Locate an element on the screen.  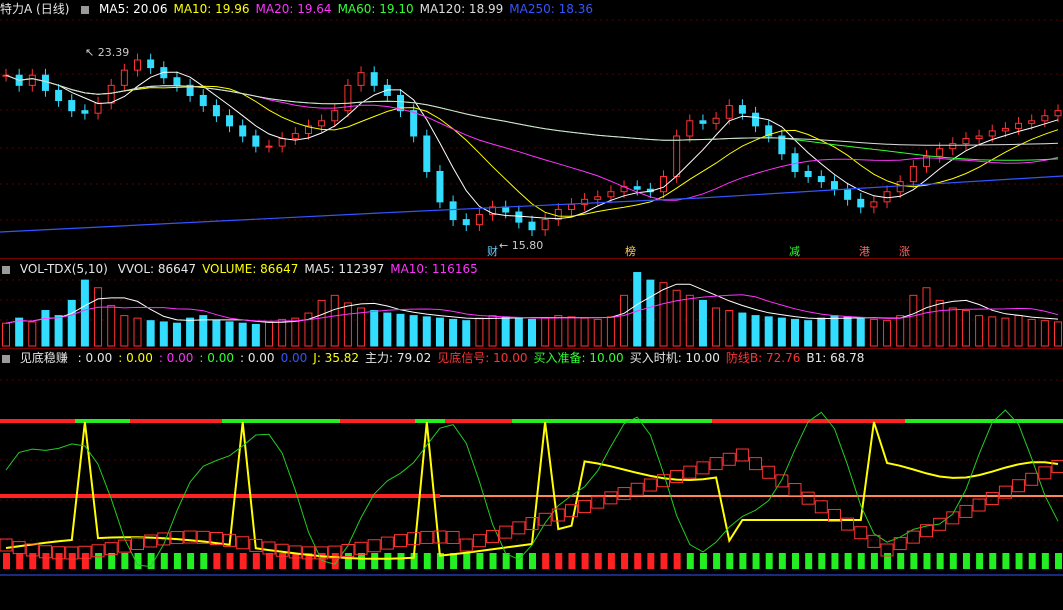
event-tag-1: 榜 is located at coordinates (630, 251).